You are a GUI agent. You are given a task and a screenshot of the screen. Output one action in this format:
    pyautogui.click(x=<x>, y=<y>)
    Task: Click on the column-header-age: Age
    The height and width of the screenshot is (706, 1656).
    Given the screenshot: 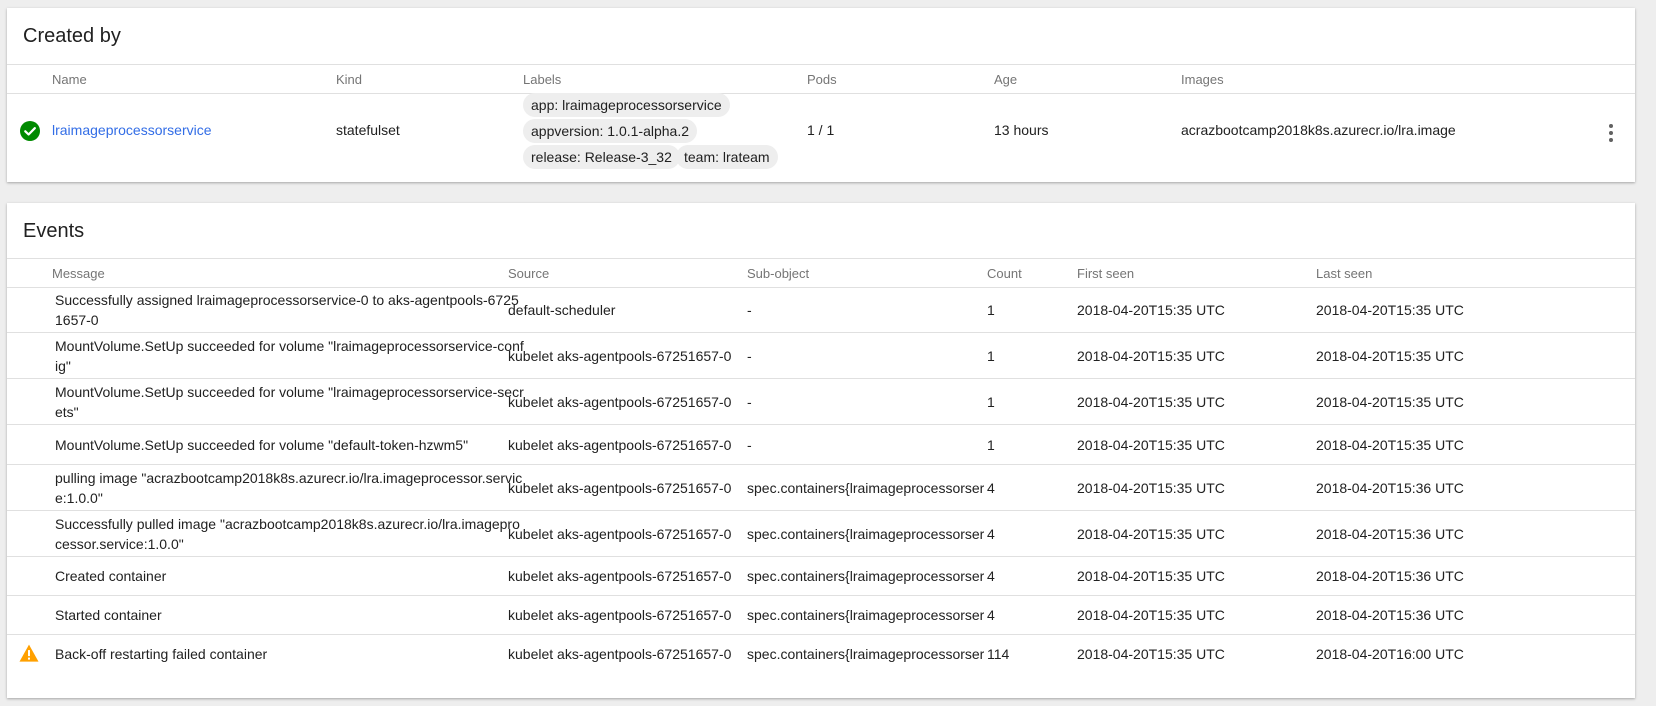 What is the action you would take?
    pyautogui.click(x=1005, y=79)
    